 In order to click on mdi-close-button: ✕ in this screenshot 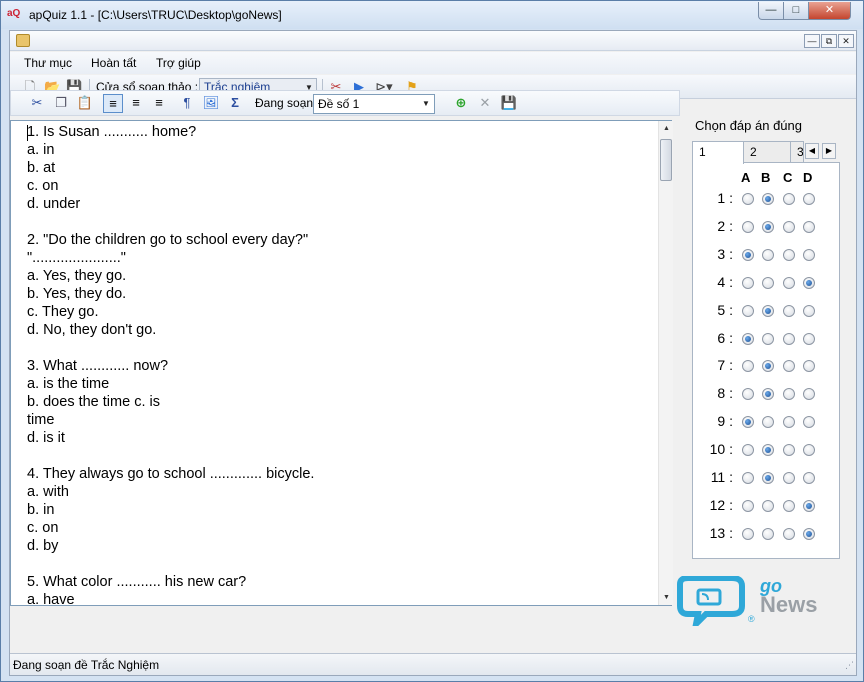, I will do `click(846, 41)`.